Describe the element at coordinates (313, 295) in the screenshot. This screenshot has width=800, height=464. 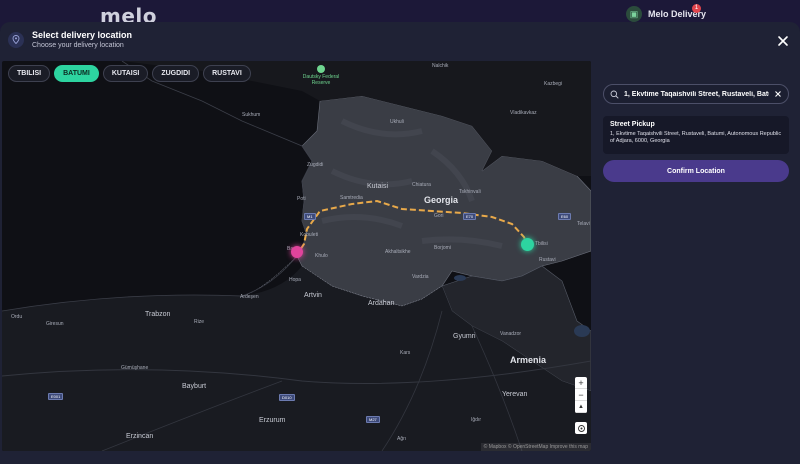
I see `place-label: Artvin` at that location.